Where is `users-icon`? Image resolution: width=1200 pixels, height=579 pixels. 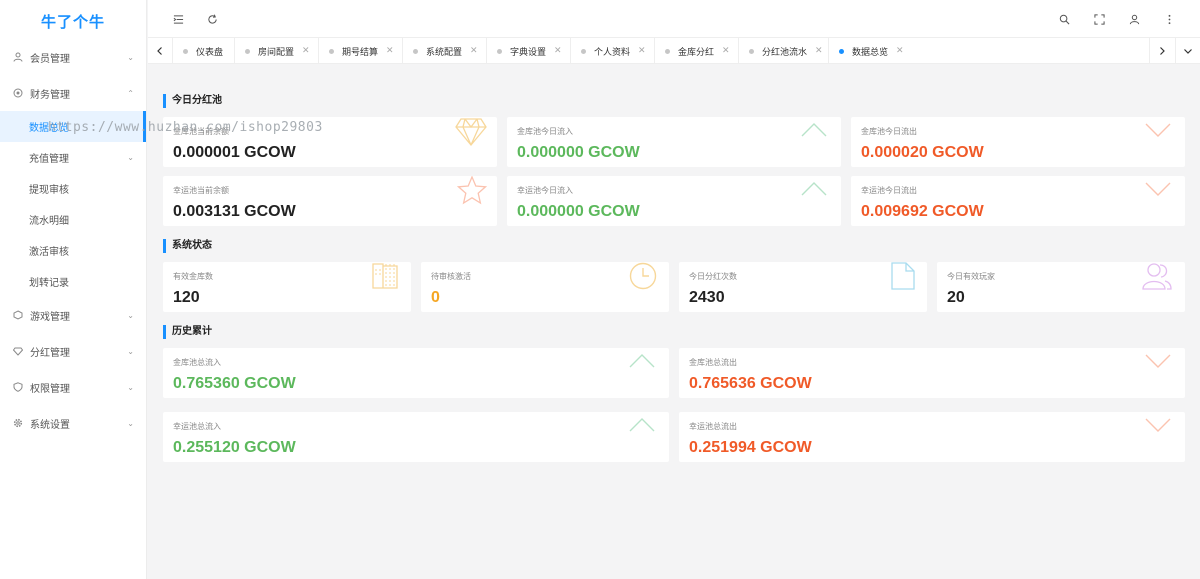 users-icon is located at coordinates (1157, 276).